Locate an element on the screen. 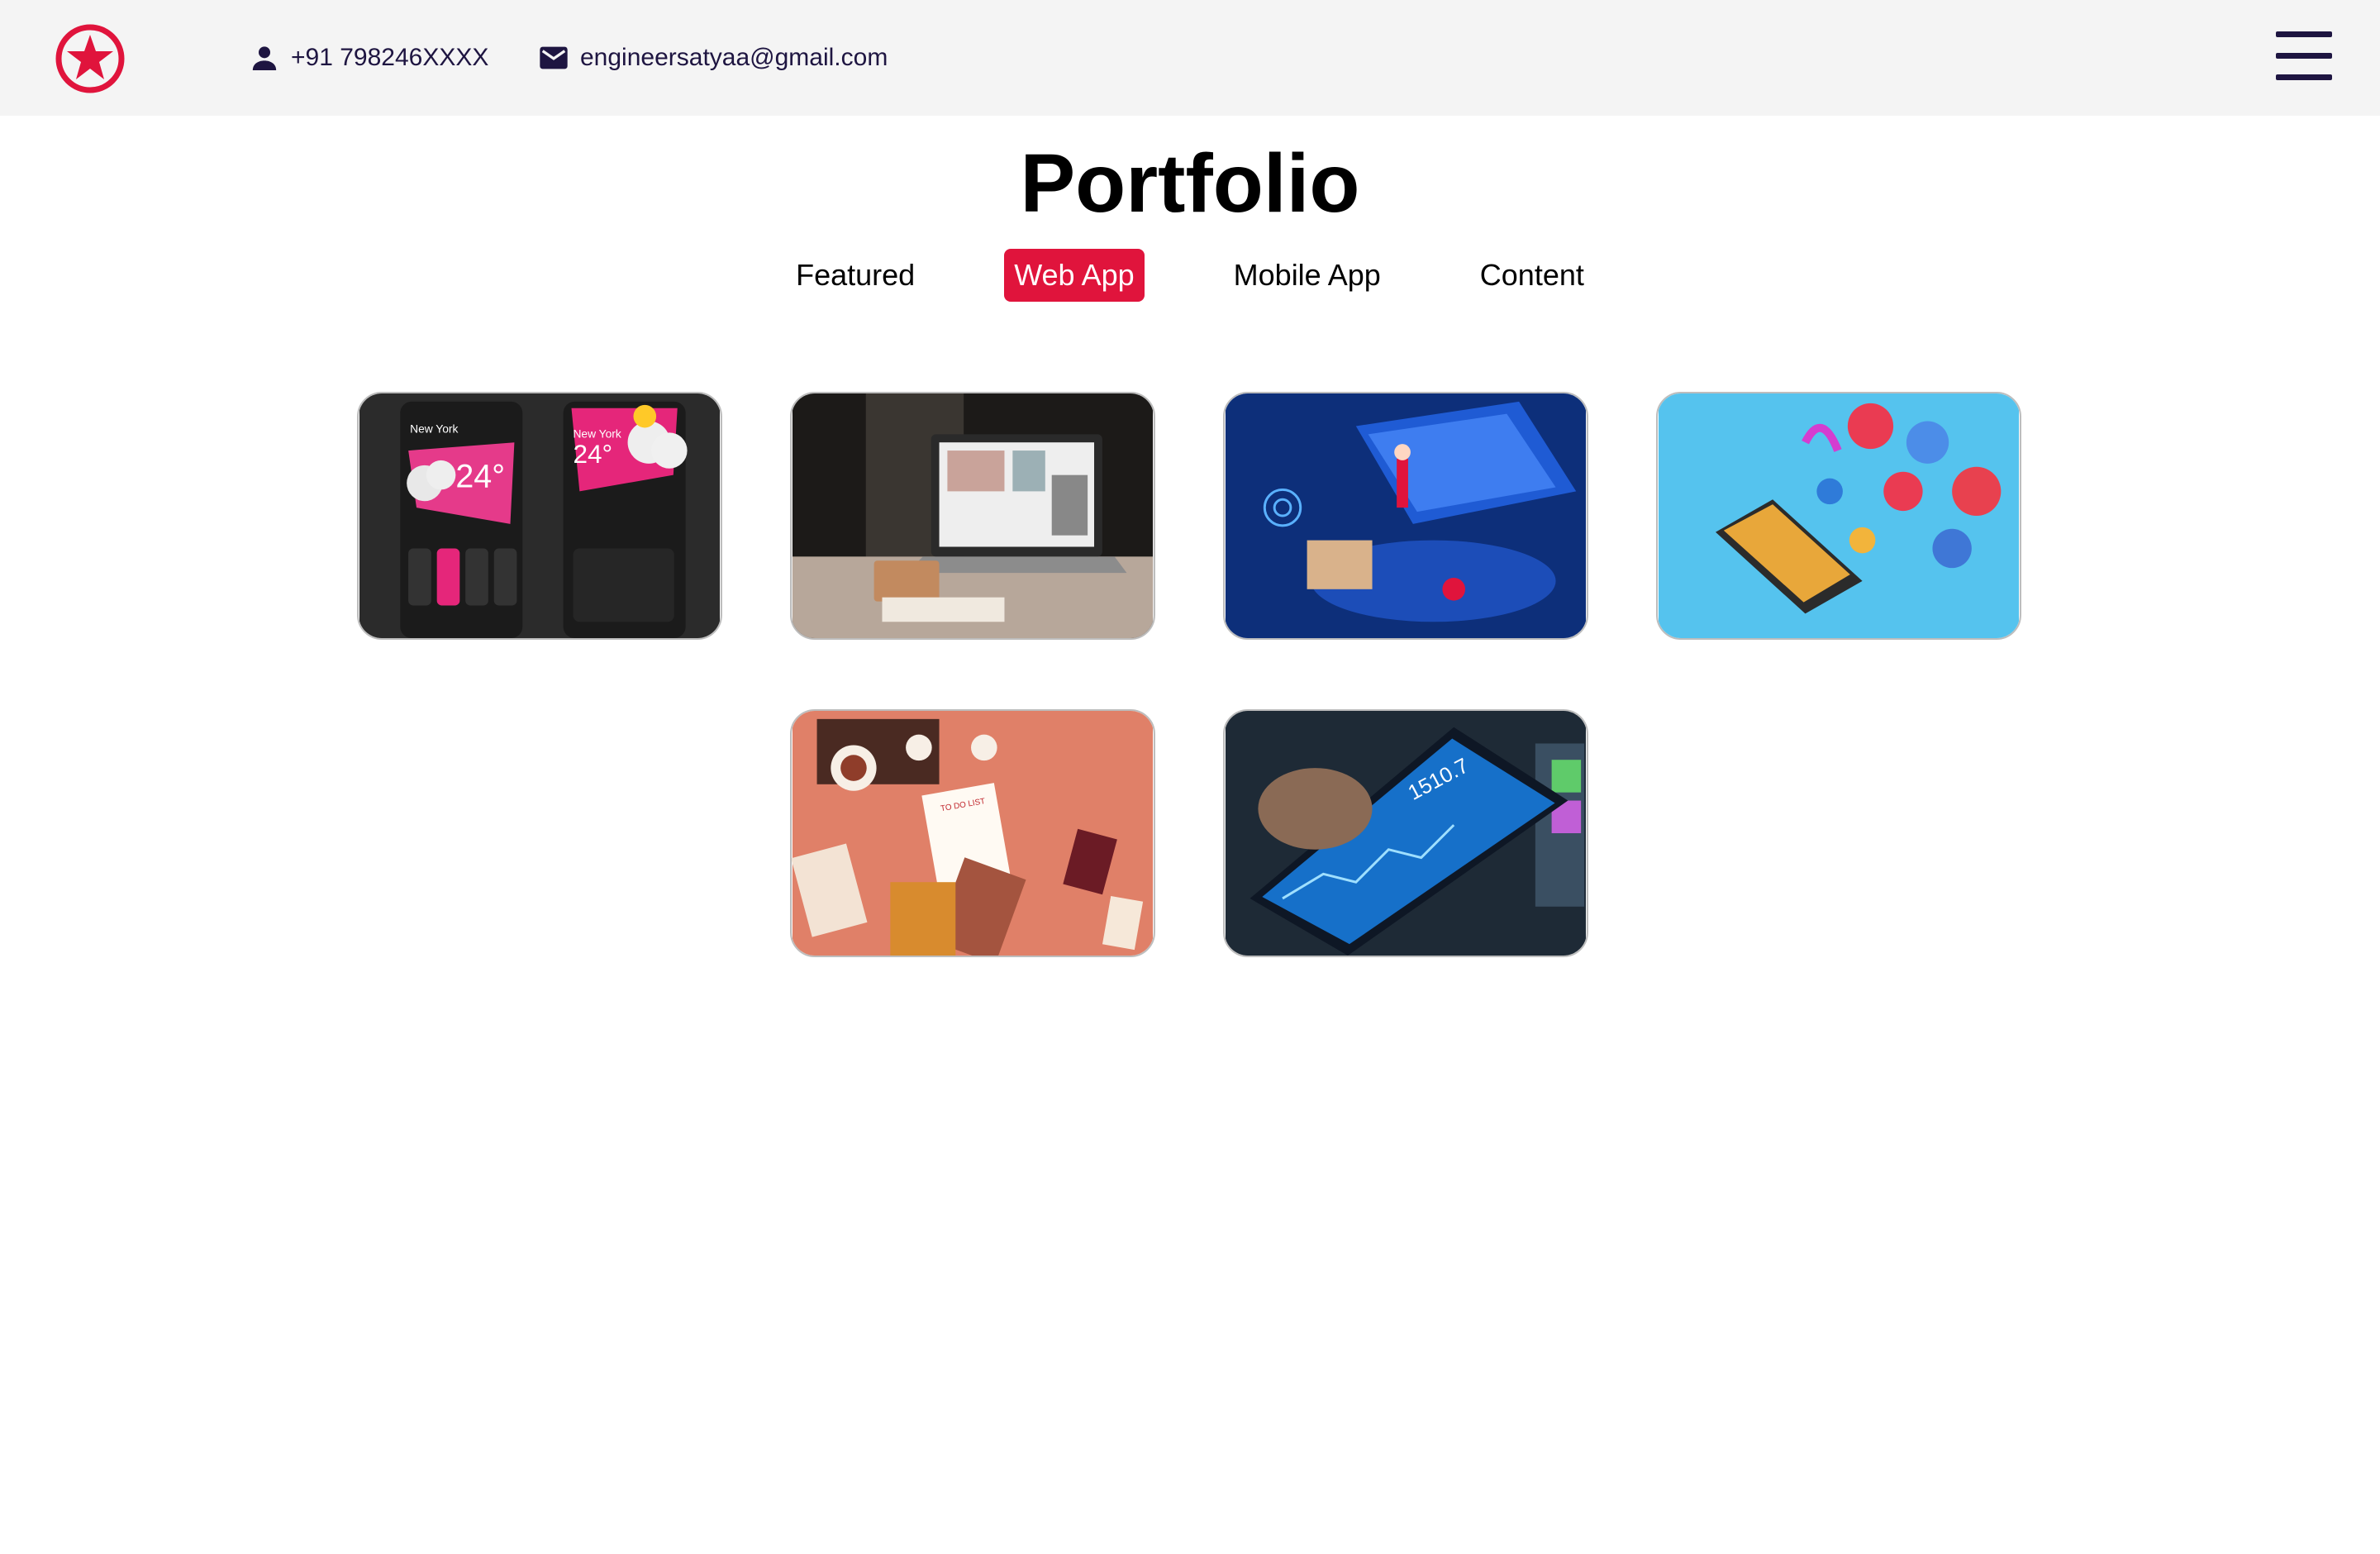 This screenshot has width=2380, height=1554. social-media-image is located at coordinates (1839, 515).